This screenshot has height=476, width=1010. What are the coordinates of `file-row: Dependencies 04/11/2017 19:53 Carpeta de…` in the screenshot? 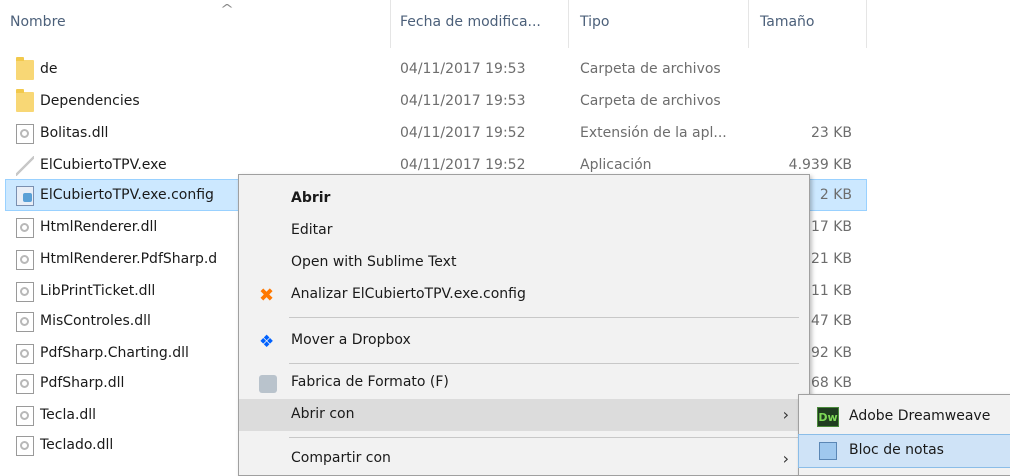 It's located at (430, 102).